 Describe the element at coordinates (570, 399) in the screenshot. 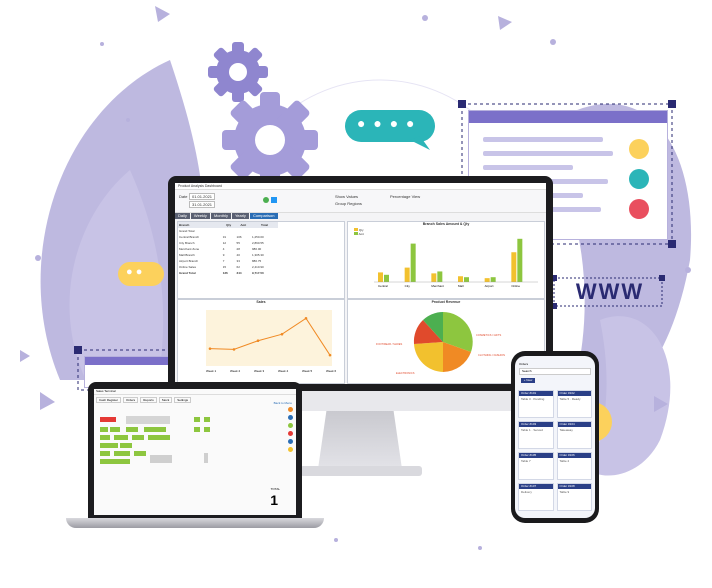

I see `order-card-body: Table 5 · Ready` at that location.